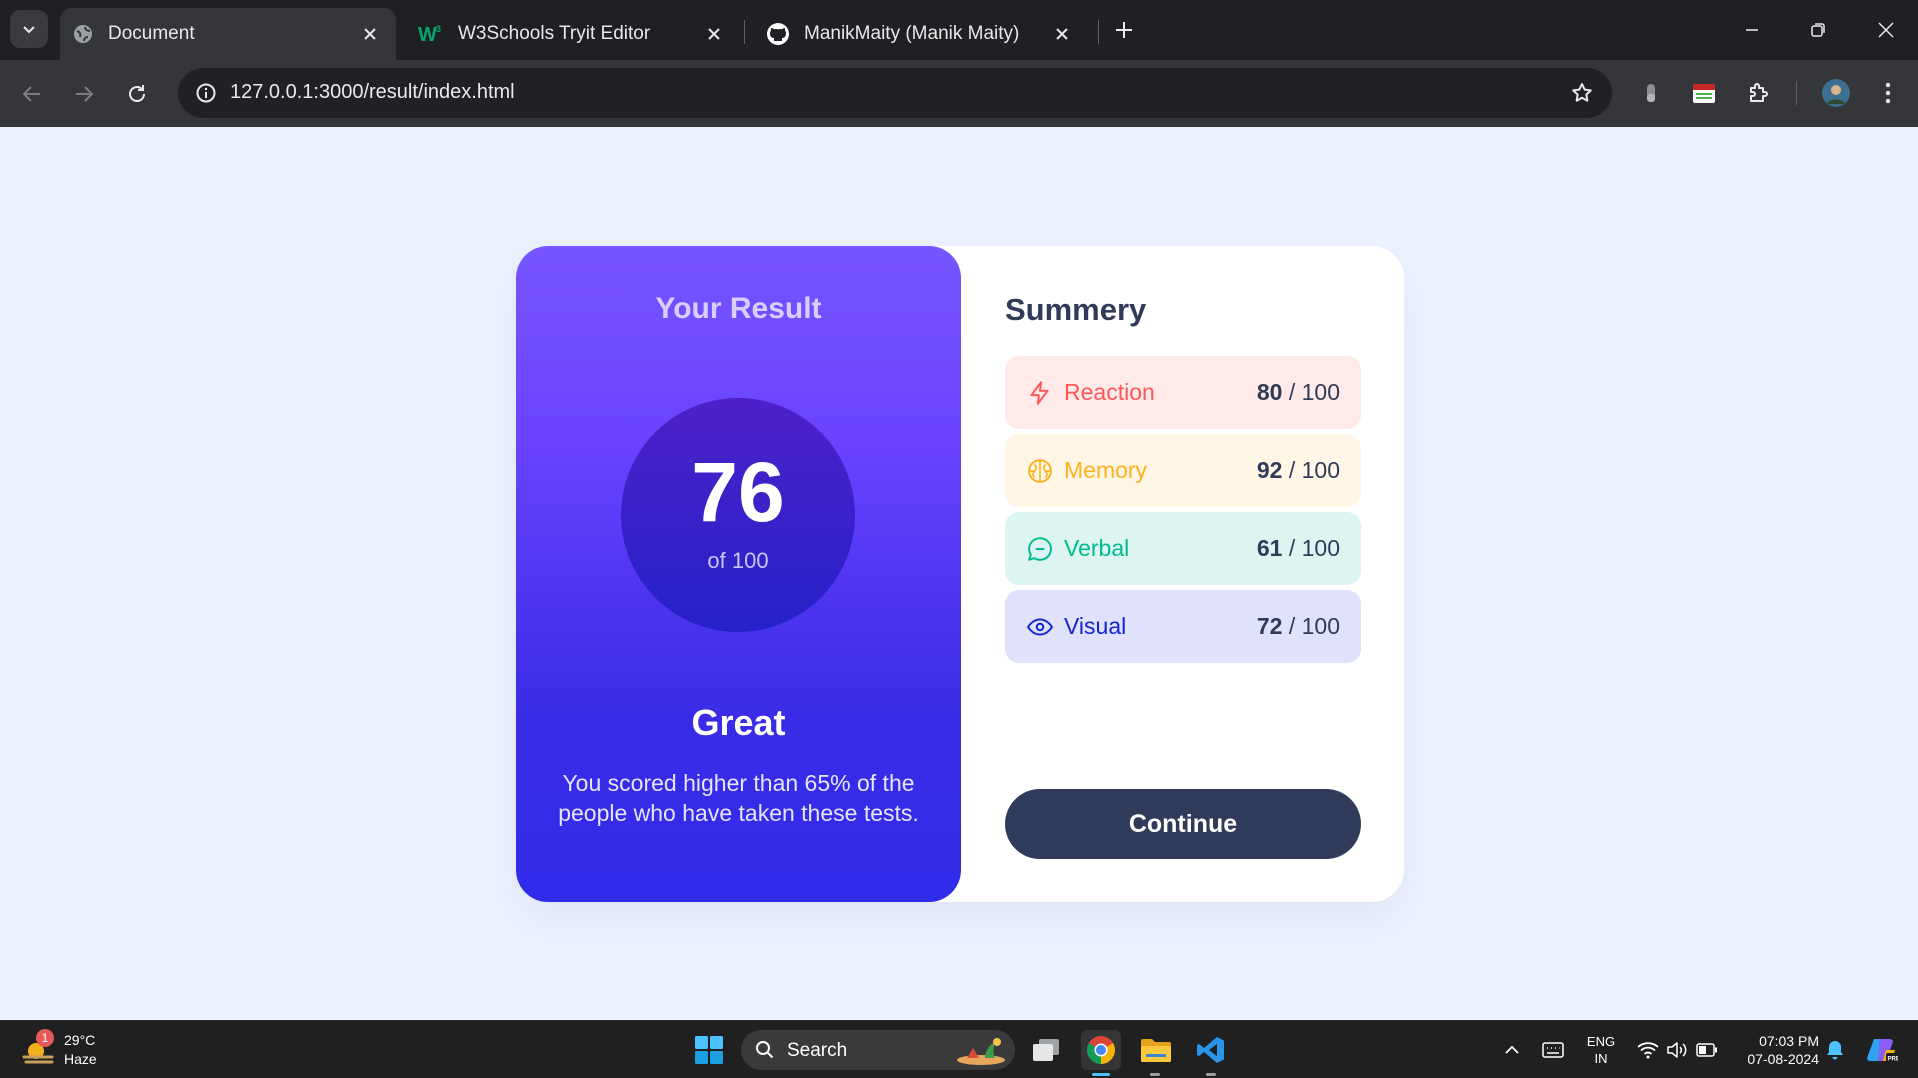 The height and width of the screenshot is (1078, 1918). I want to click on svg-text: PRE, so click(1893, 1060).